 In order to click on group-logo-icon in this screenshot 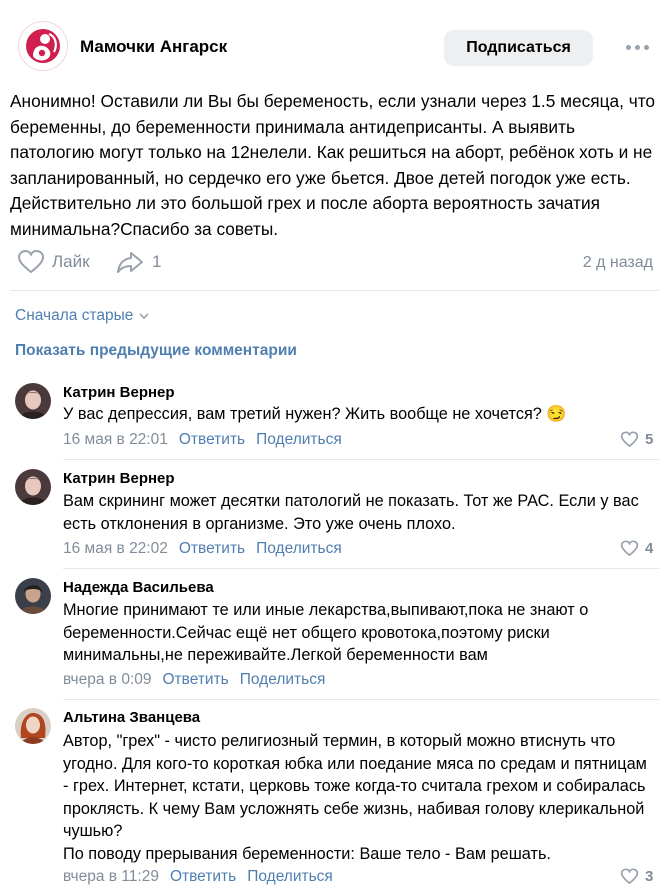, I will do `click(43, 46)`.